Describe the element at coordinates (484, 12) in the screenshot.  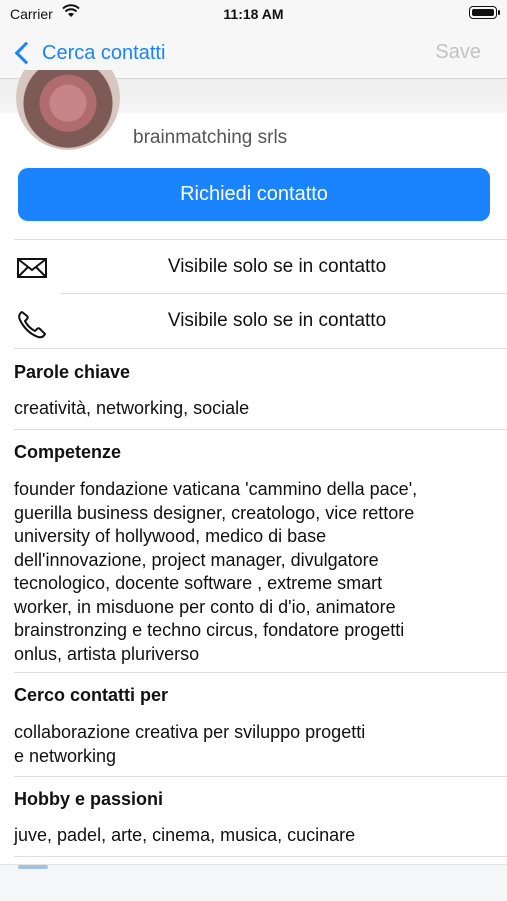
I see `battery-icon` at that location.